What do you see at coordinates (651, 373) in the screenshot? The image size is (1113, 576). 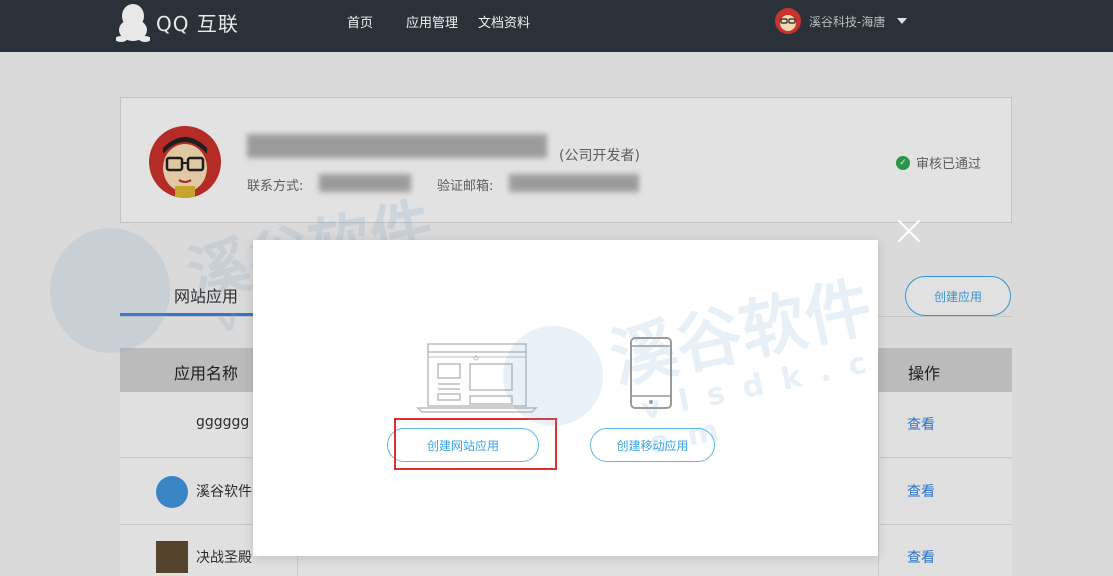 I see `mobile-phone-icon` at bounding box center [651, 373].